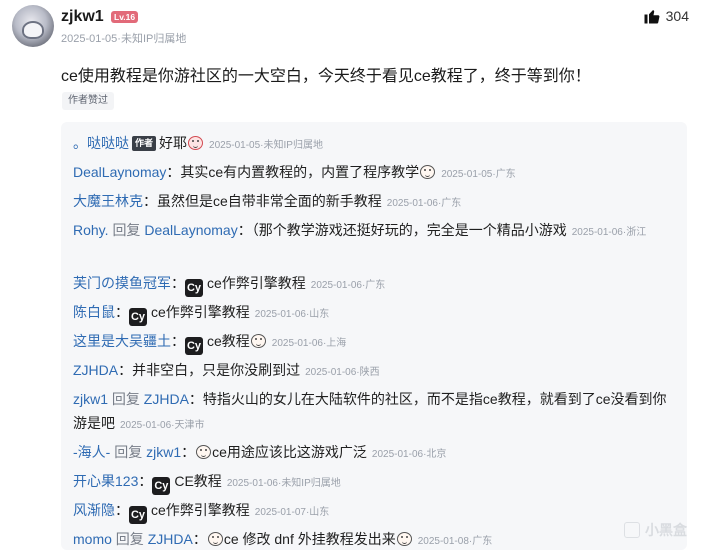 Image resolution: width=709 pixels, height=554 pixels. What do you see at coordinates (289, 452) in the screenshot?
I see `reply-text: ce用途应该比这游戏广泛` at bounding box center [289, 452].